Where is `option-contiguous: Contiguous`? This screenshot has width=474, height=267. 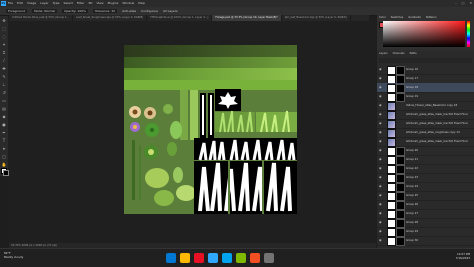
option-contiguous: Contiguous is located at coordinates (149, 11).